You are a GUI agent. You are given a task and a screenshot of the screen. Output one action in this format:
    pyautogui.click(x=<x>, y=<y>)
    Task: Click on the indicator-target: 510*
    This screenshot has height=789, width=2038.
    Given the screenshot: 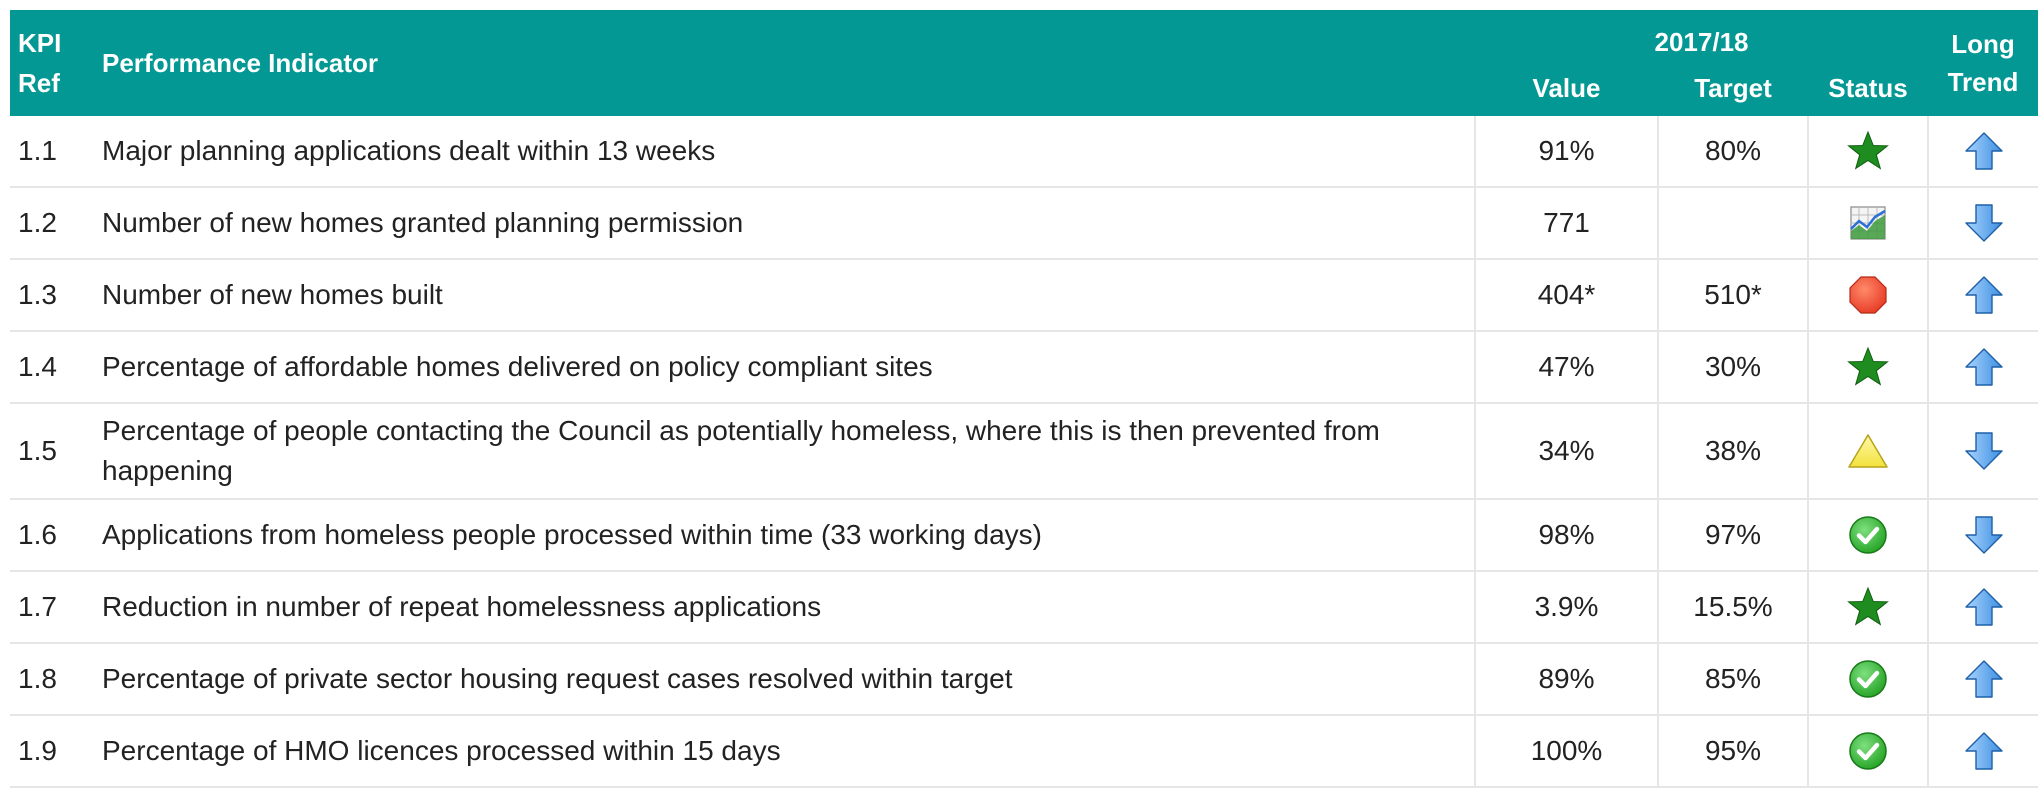 What is the action you would take?
    pyautogui.click(x=1733, y=295)
    